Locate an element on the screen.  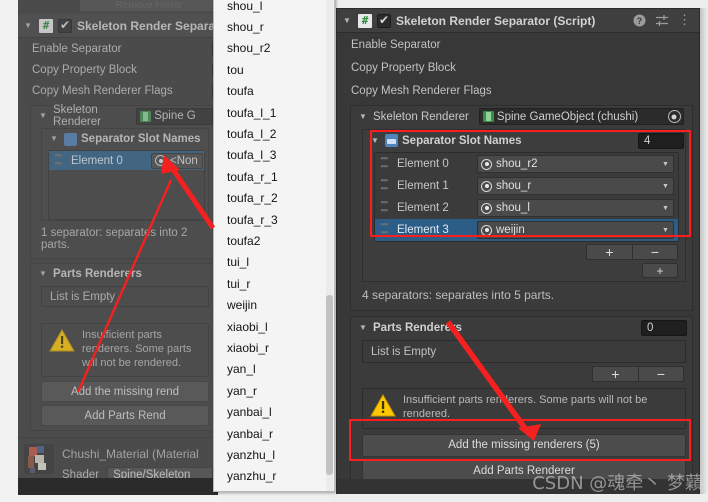
dropdown-item: toufa_r_2 is located at coordinates (274, 198).